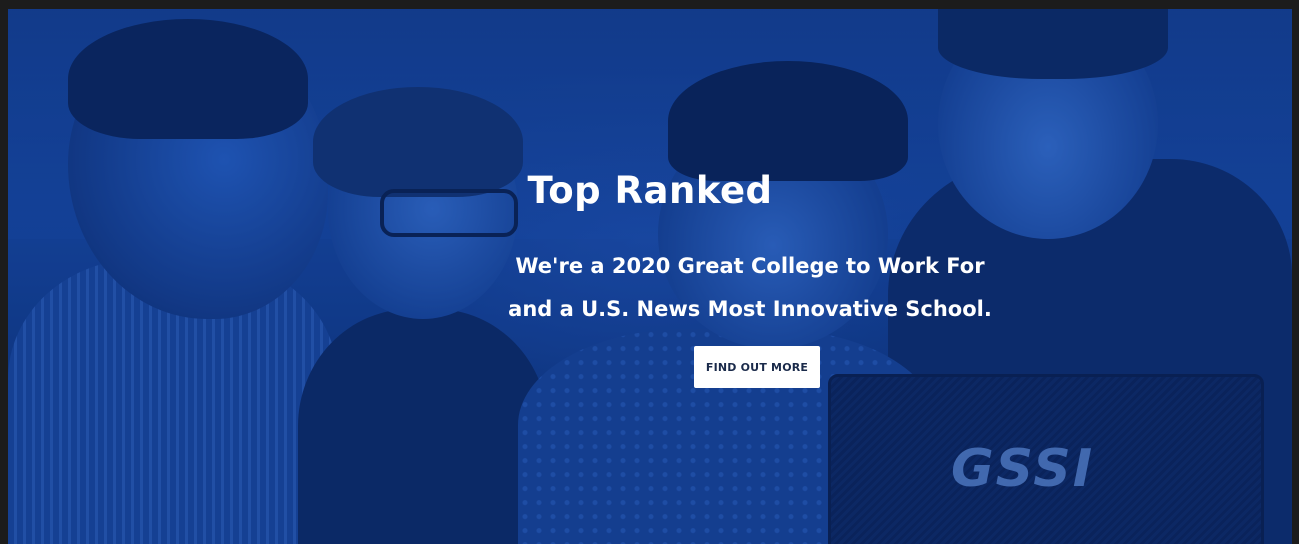 The image size is (1299, 544). I want to click on hero-subtitle-line-2: and a U.S. News Most Innovative School., so click(750, 309).